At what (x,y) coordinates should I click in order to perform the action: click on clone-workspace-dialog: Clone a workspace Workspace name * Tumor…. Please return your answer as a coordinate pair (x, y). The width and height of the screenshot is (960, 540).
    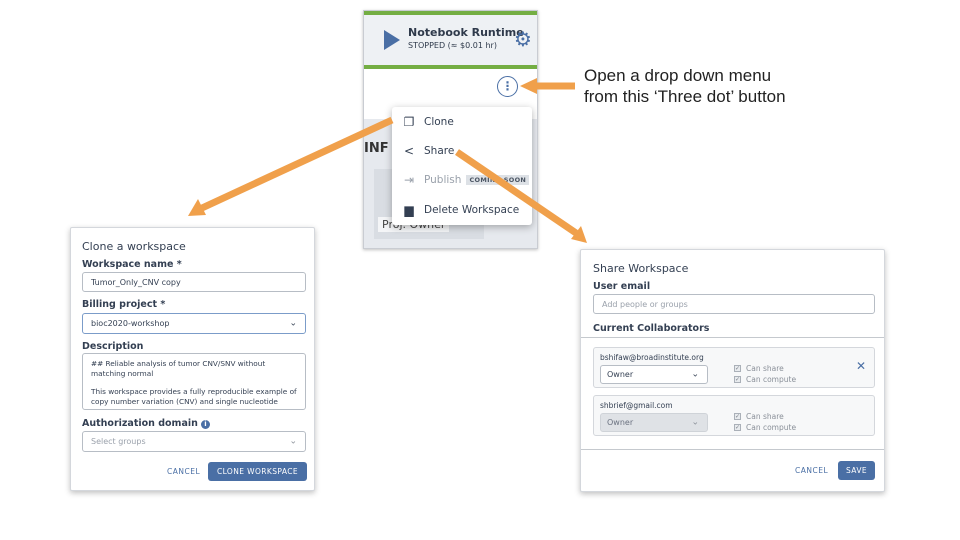
    Looking at the image, I should click on (192, 359).